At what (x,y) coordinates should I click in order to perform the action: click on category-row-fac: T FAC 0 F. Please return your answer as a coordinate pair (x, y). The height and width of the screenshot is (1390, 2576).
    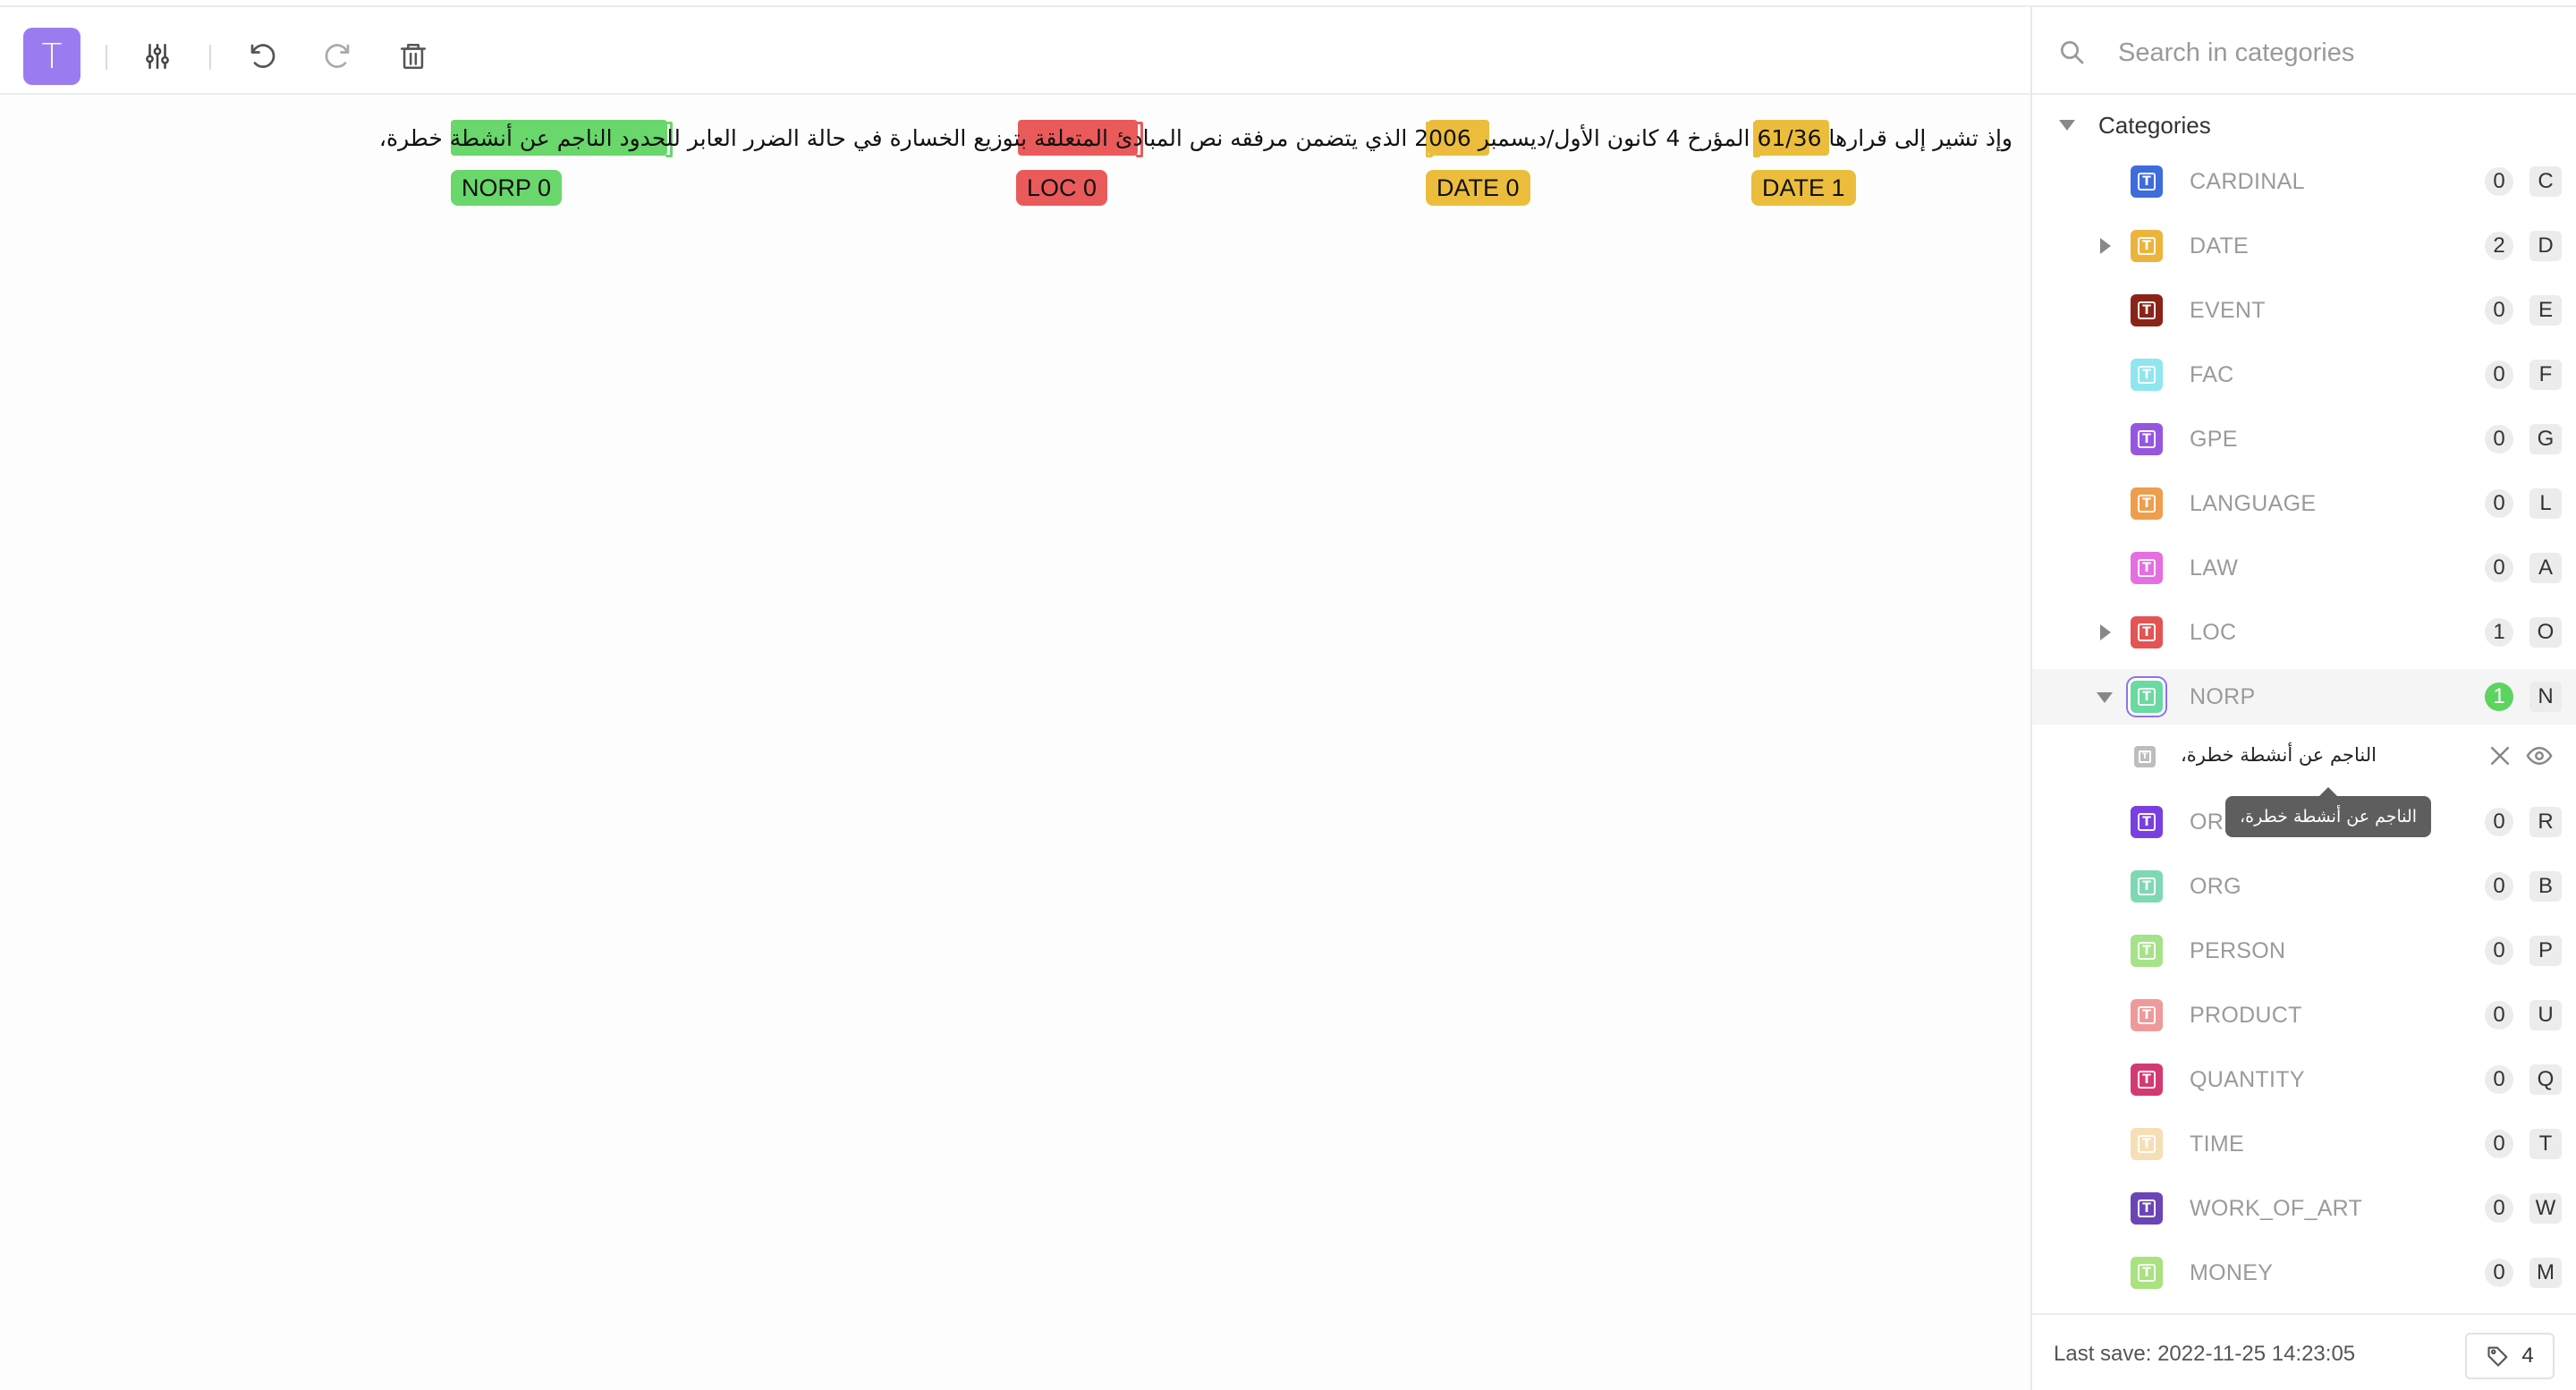
    Looking at the image, I should click on (2304, 375).